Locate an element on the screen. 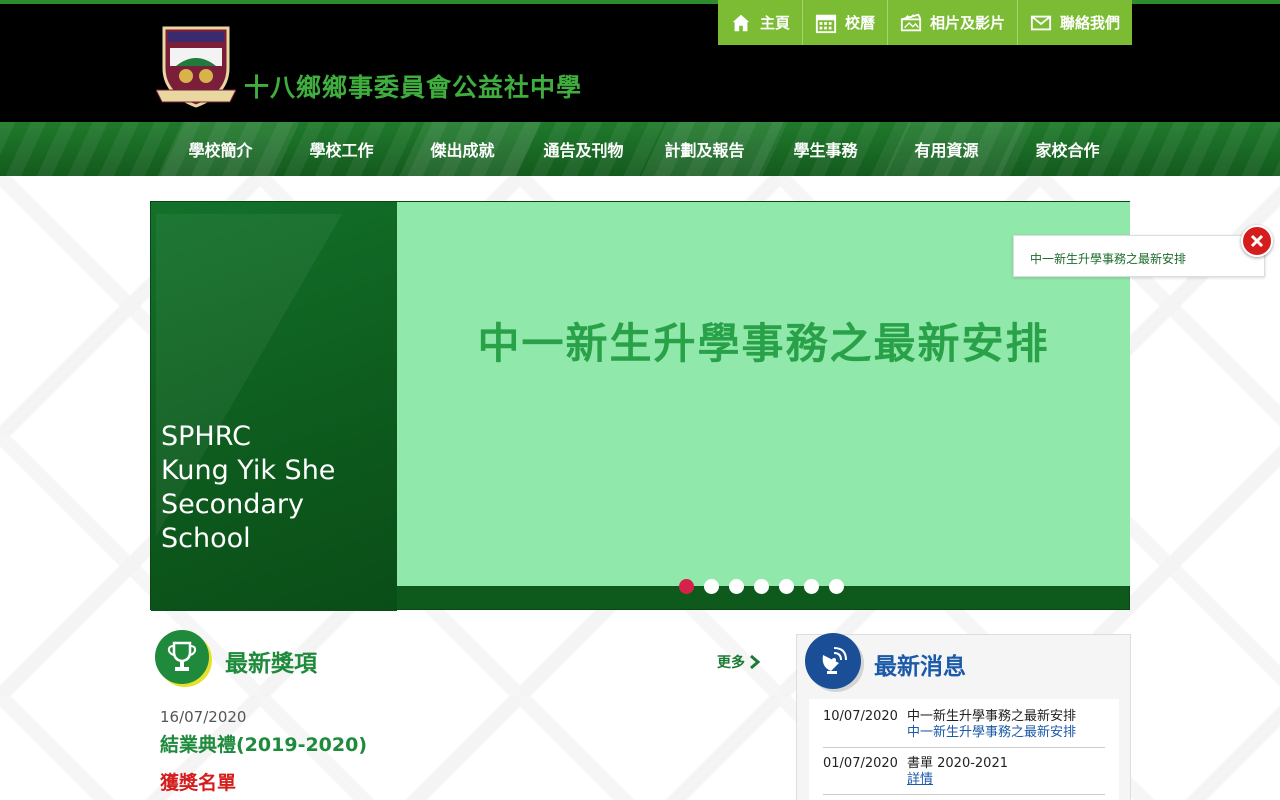 The height and width of the screenshot is (800, 1280). latest-awards-section: 最新獎項 更多 16/07/2020 結業典禮(2019-2020) 獲獎名單 is located at coordinates (465, 715).